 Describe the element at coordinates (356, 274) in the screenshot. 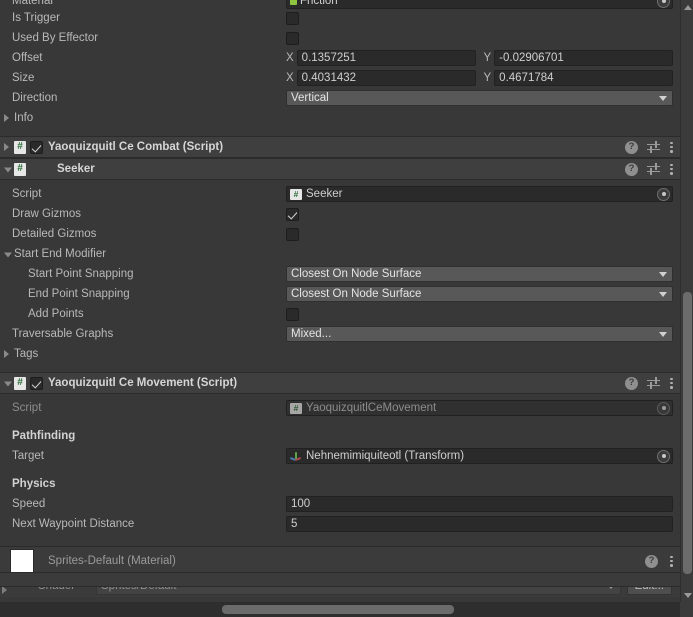

I see `dropdown-start-point-snapping-value: Closest On Node Surface` at that location.